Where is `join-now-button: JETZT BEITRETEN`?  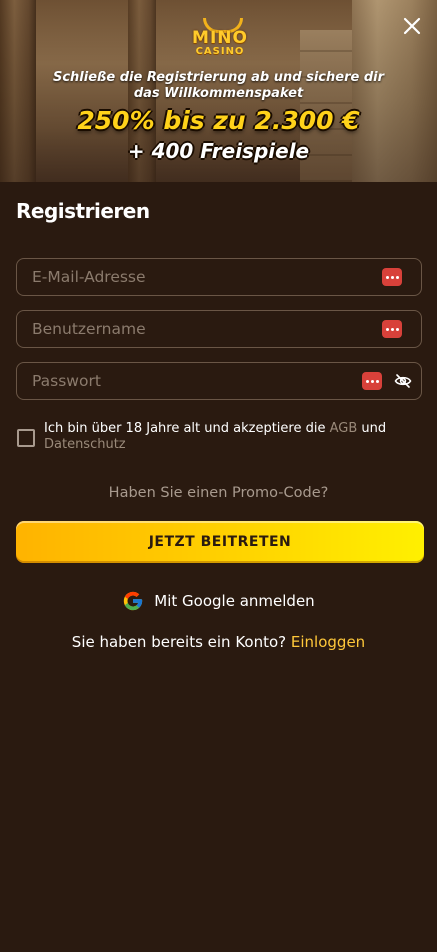 join-now-button: JETZT BEITRETEN is located at coordinates (220, 542).